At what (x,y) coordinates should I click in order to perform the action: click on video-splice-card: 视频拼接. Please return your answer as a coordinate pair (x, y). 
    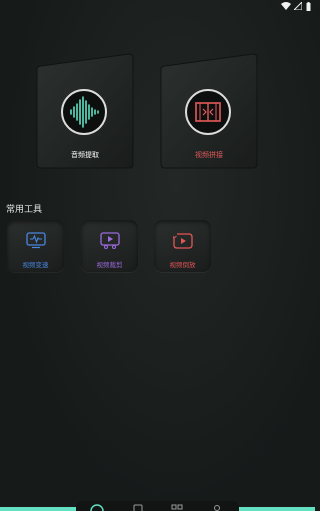
    Looking at the image, I should click on (209, 111).